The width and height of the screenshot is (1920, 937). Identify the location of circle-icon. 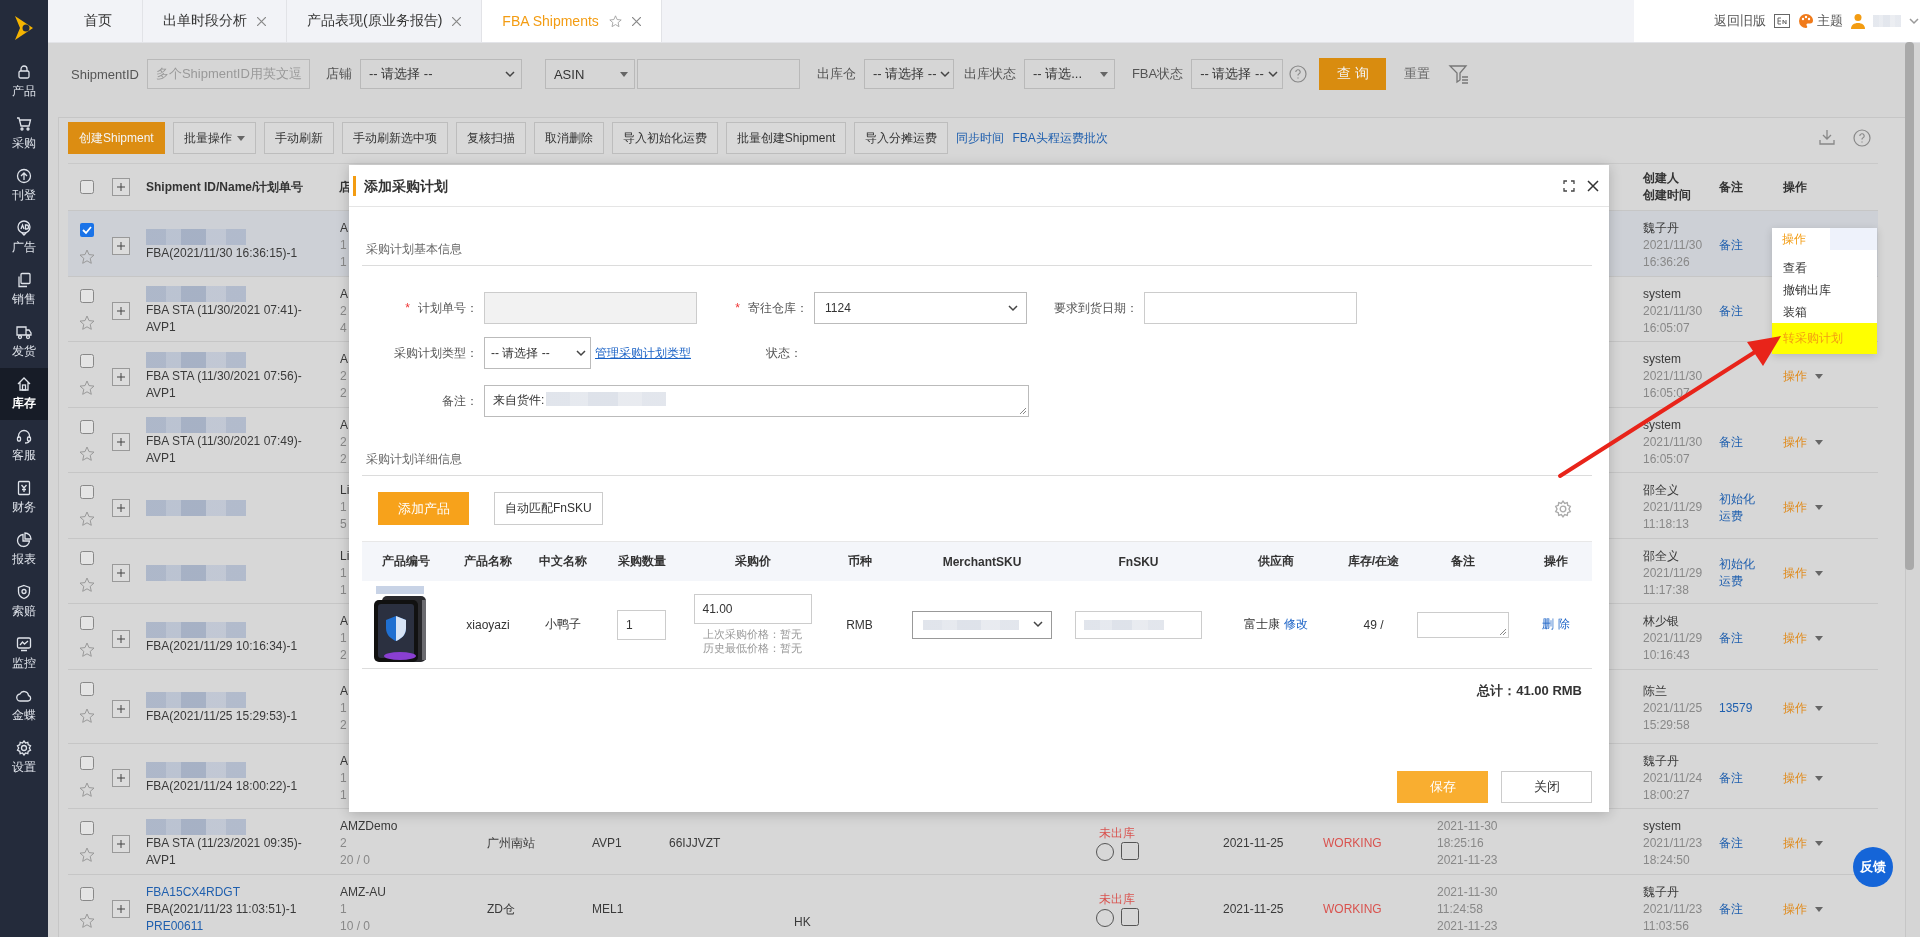
(1105, 917).